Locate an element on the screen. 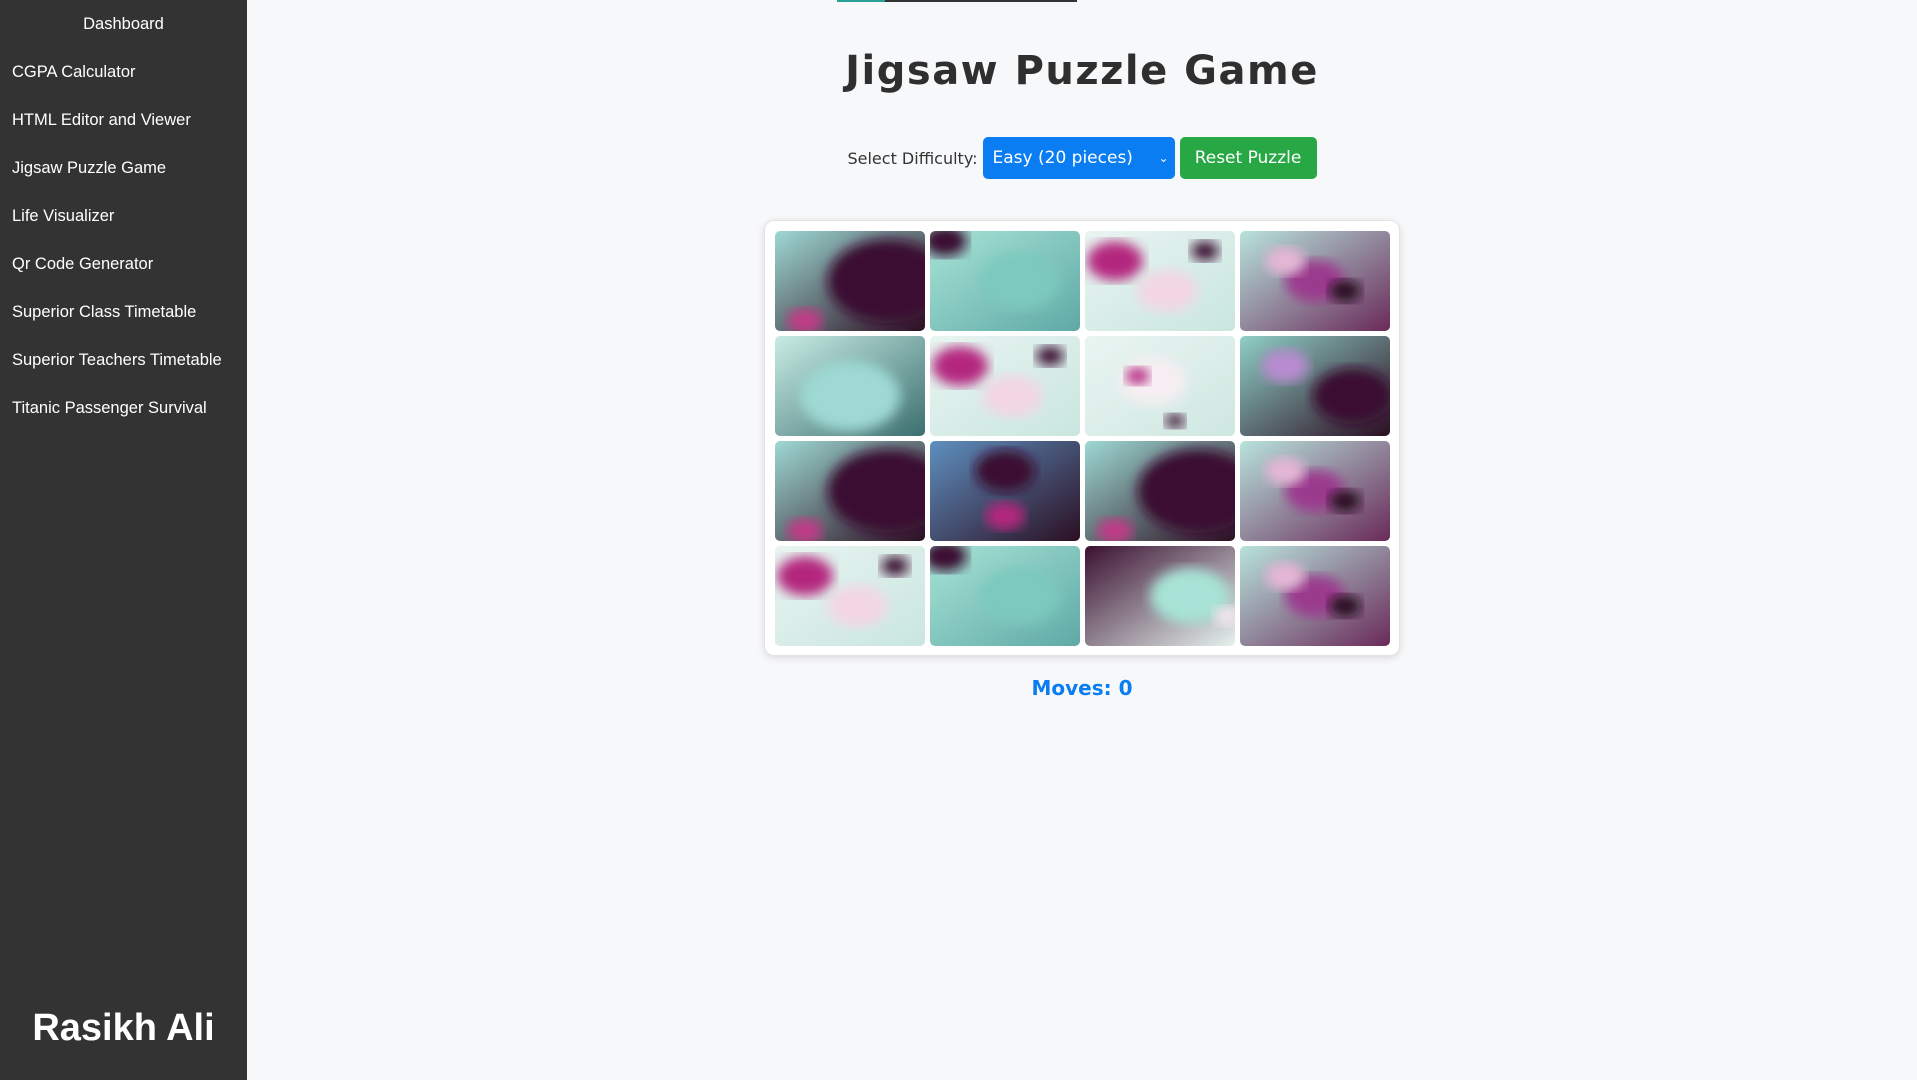  sidebar-item-cgpa-calculator: CGPA Calculator is located at coordinates (123, 72).